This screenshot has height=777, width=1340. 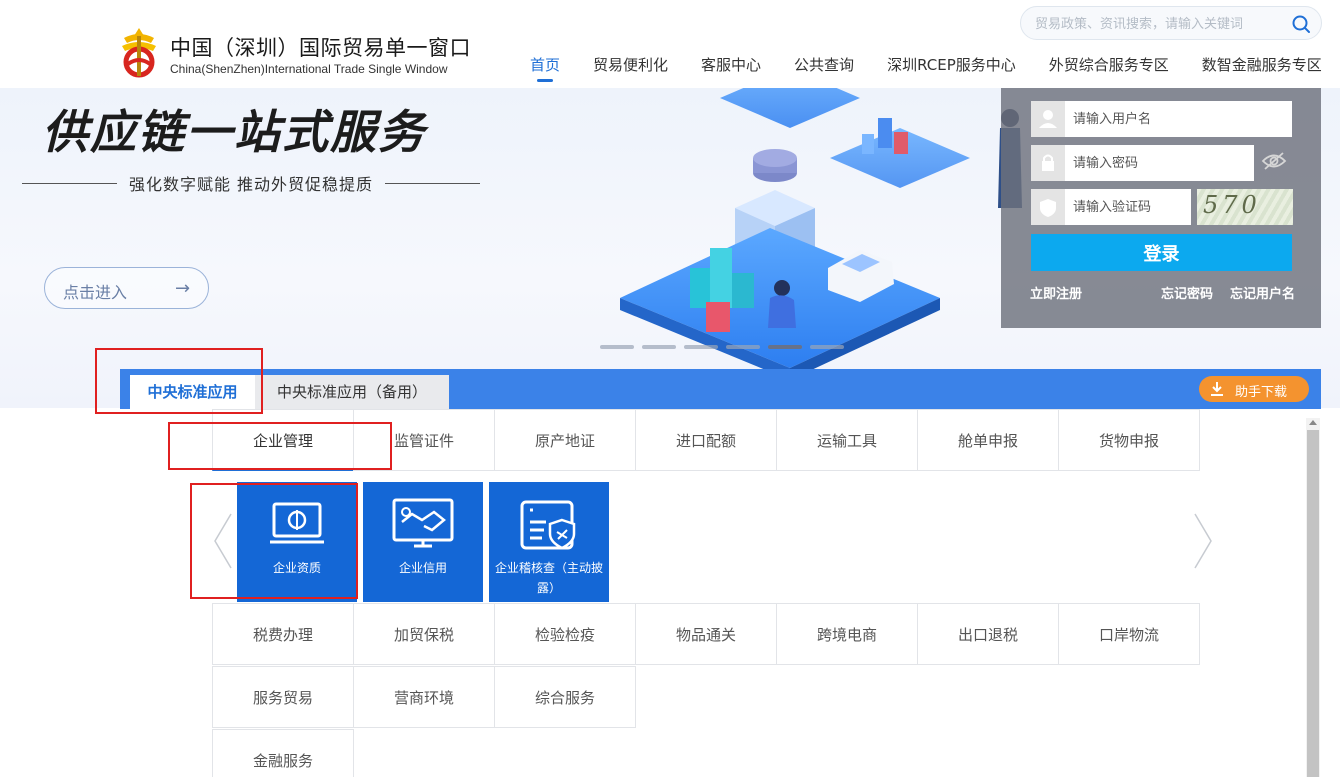 What do you see at coordinates (1262, 66) in the screenshot?
I see `nav-digital-finance: 数智金融服务专区` at bounding box center [1262, 66].